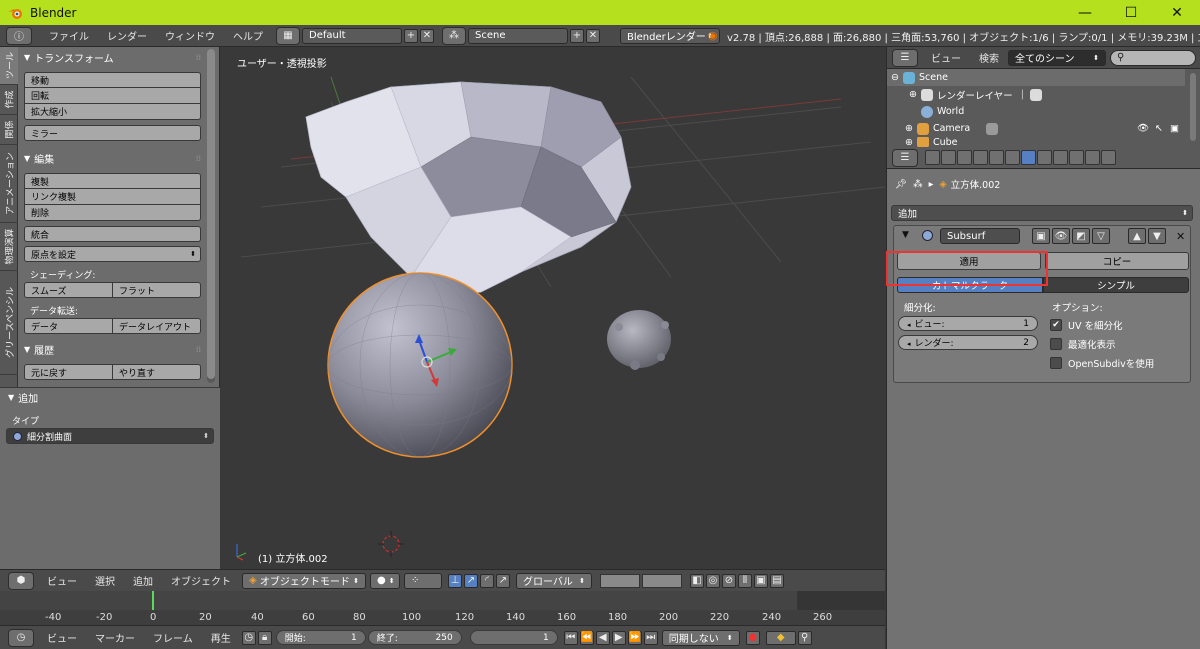 The image size is (1200, 649). I want to click on play-icon: ▶, so click(618, 637).